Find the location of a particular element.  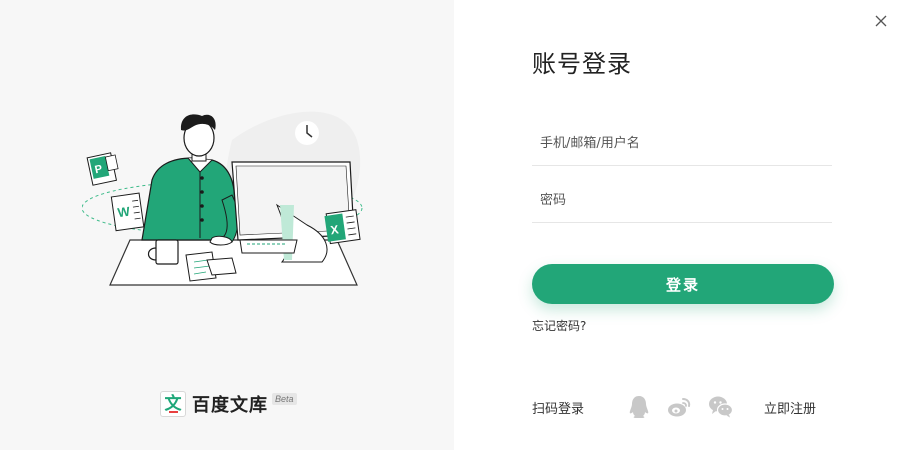

baidu-wenku-logo: 文 百度文库 Beta is located at coordinates (228, 404).